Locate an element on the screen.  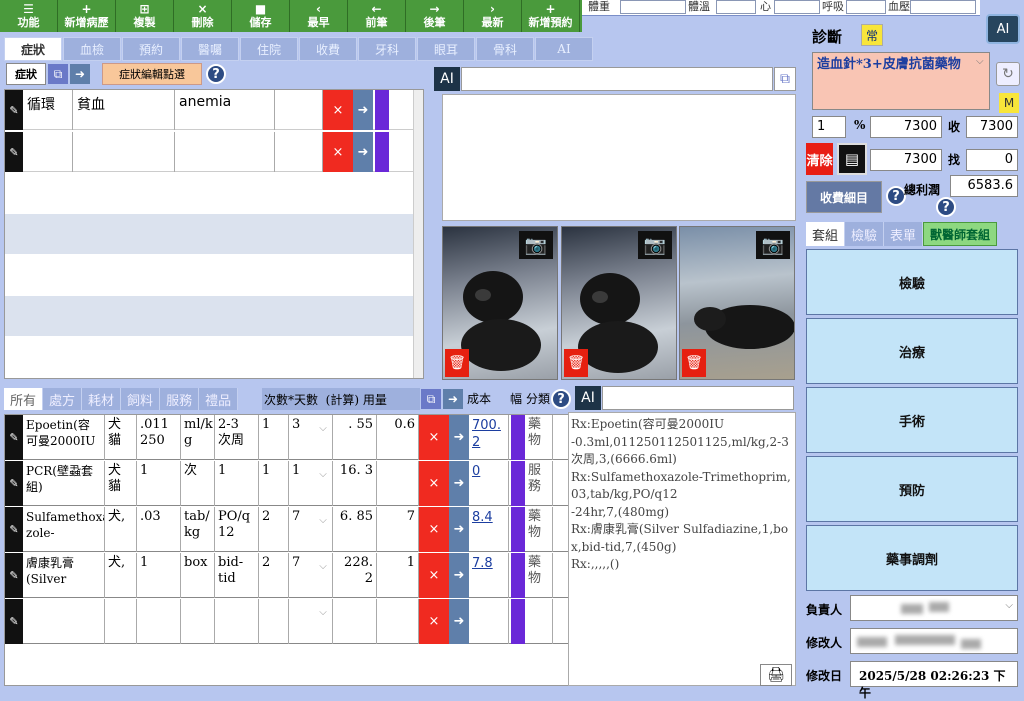
weight-input is located at coordinates (653, 7).